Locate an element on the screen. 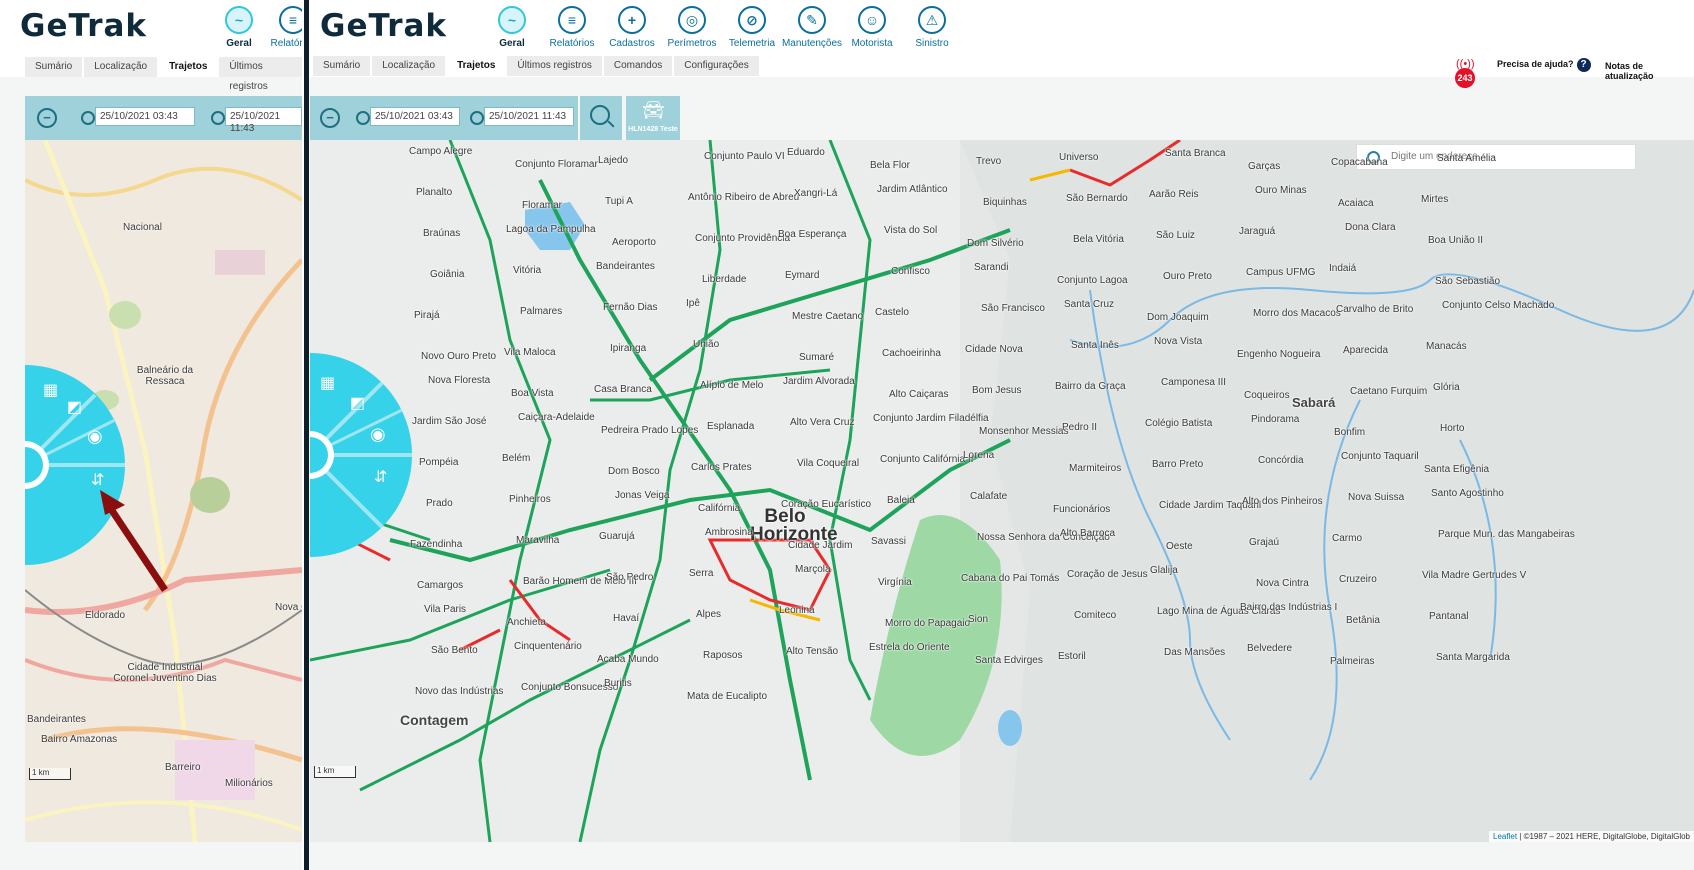 Image resolution: width=1694 pixels, height=870 pixels. nav-relatorios: ≡ Relatórios is located at coordinates (279, 26).